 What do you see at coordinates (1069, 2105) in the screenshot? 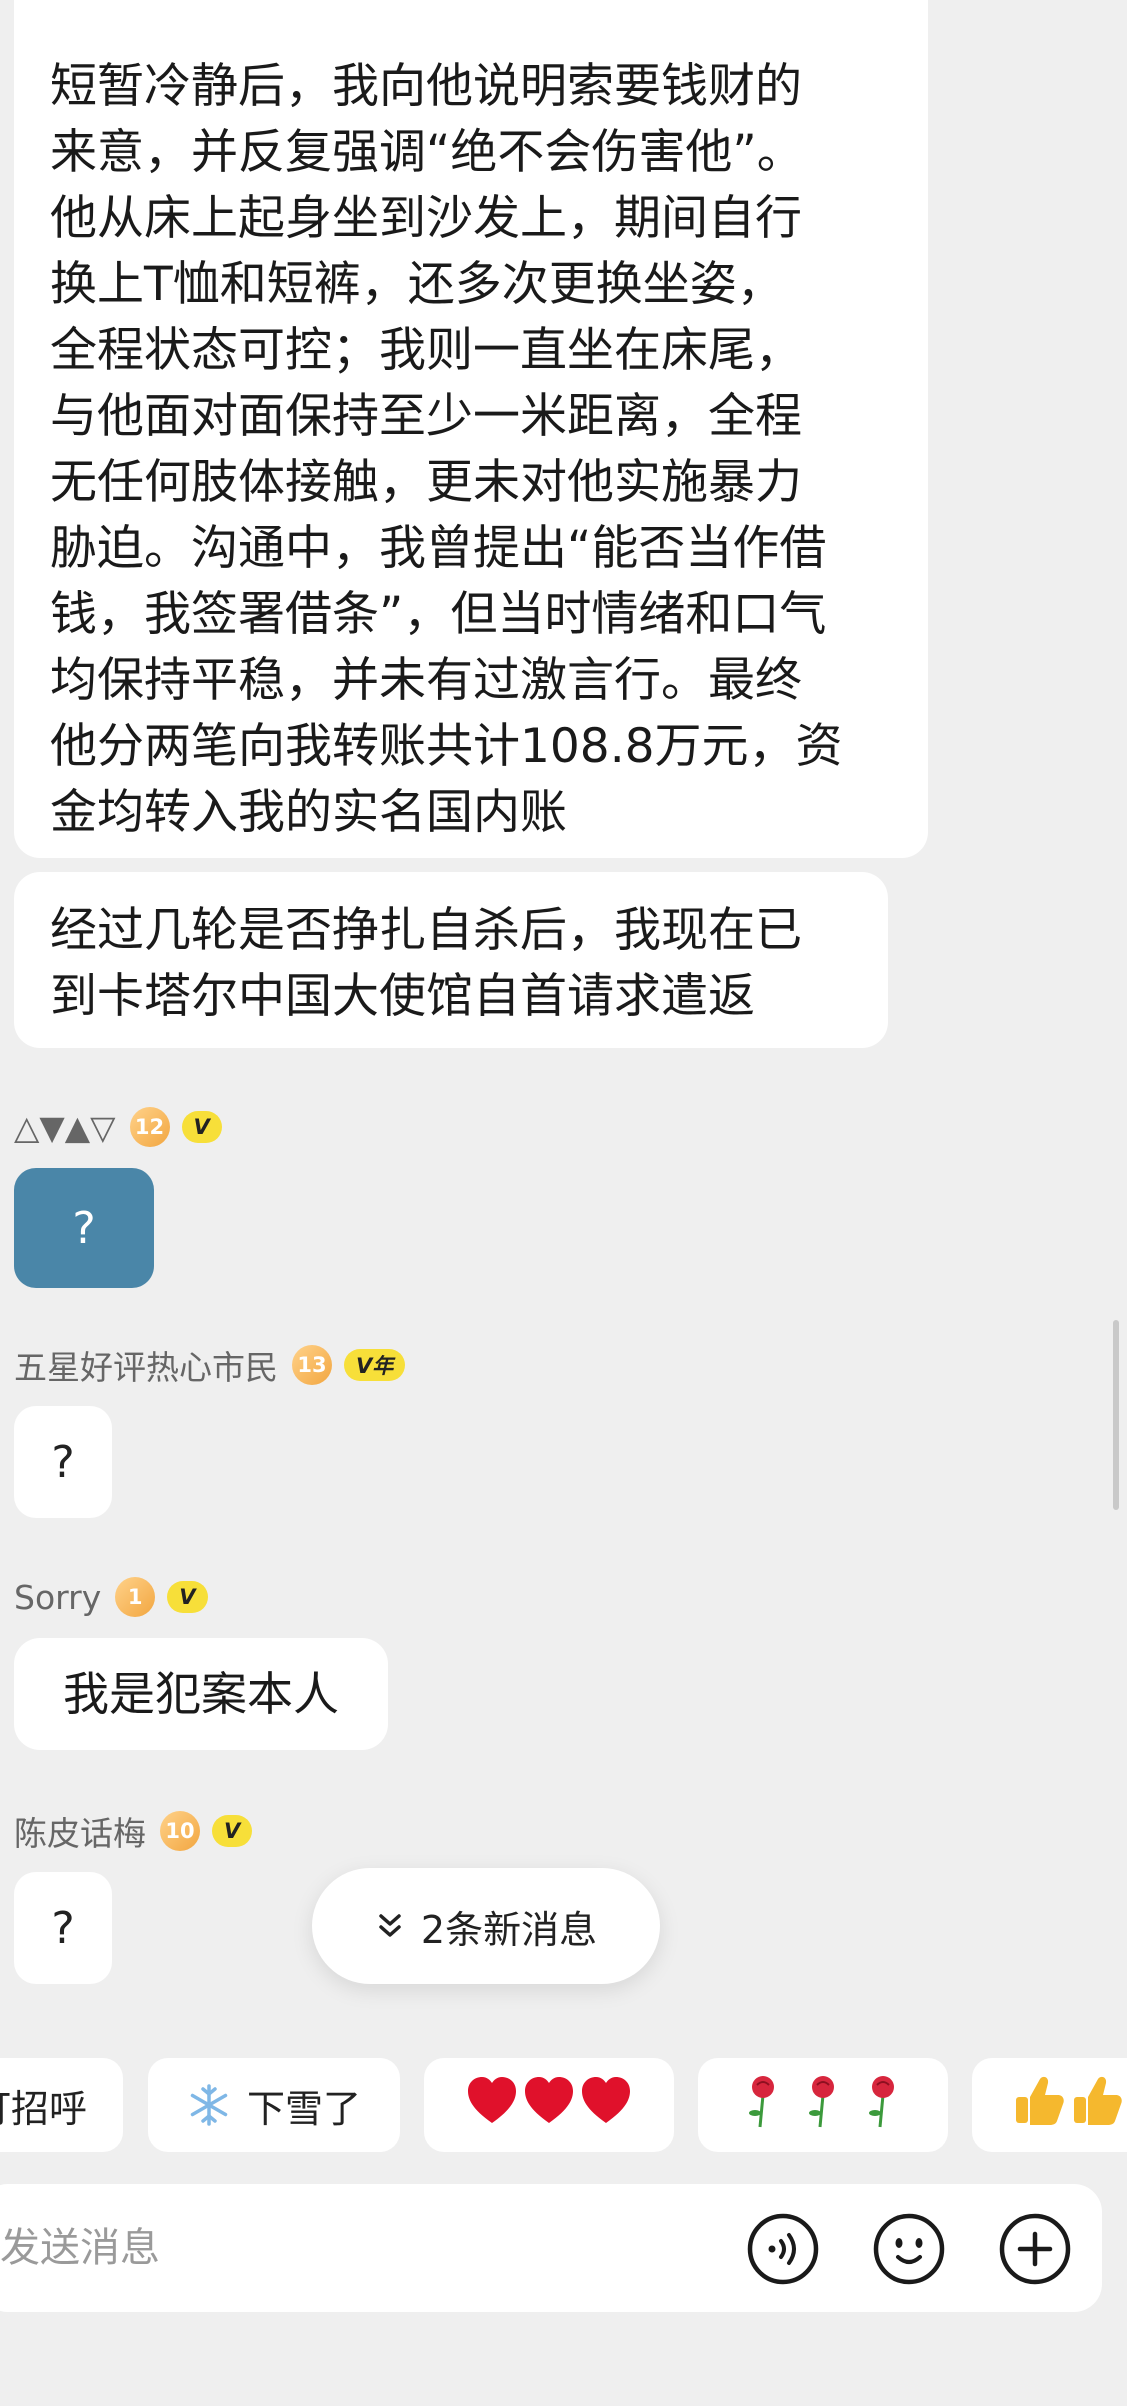
I see `thumbs-up-icon` at bounding box center [1069, 2105].